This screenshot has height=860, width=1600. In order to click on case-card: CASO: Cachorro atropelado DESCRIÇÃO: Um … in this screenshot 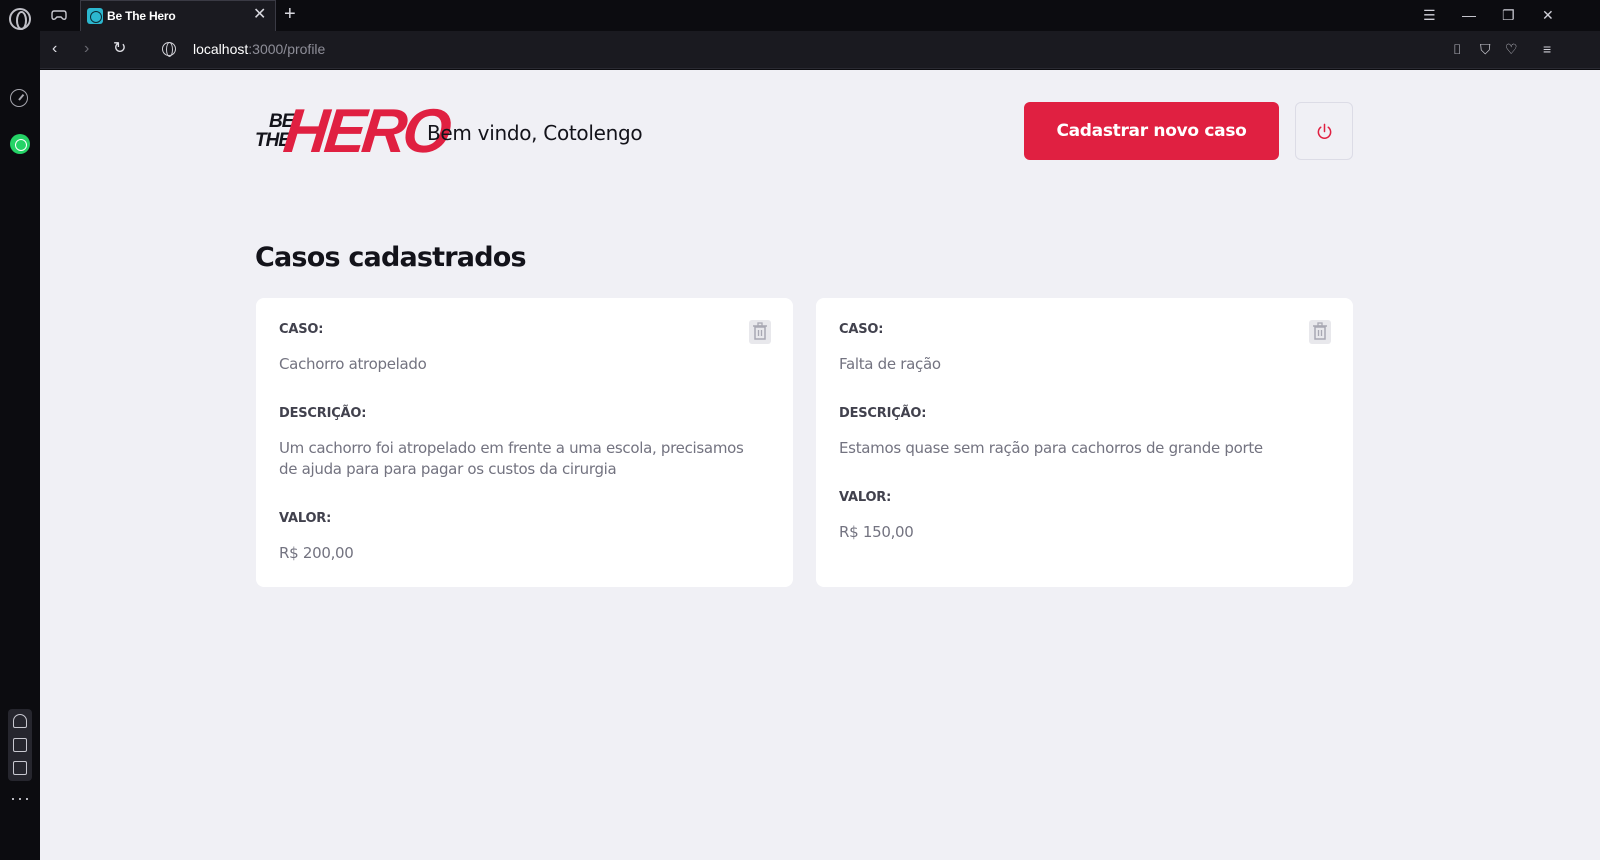, I will do `click(524, 442)`.